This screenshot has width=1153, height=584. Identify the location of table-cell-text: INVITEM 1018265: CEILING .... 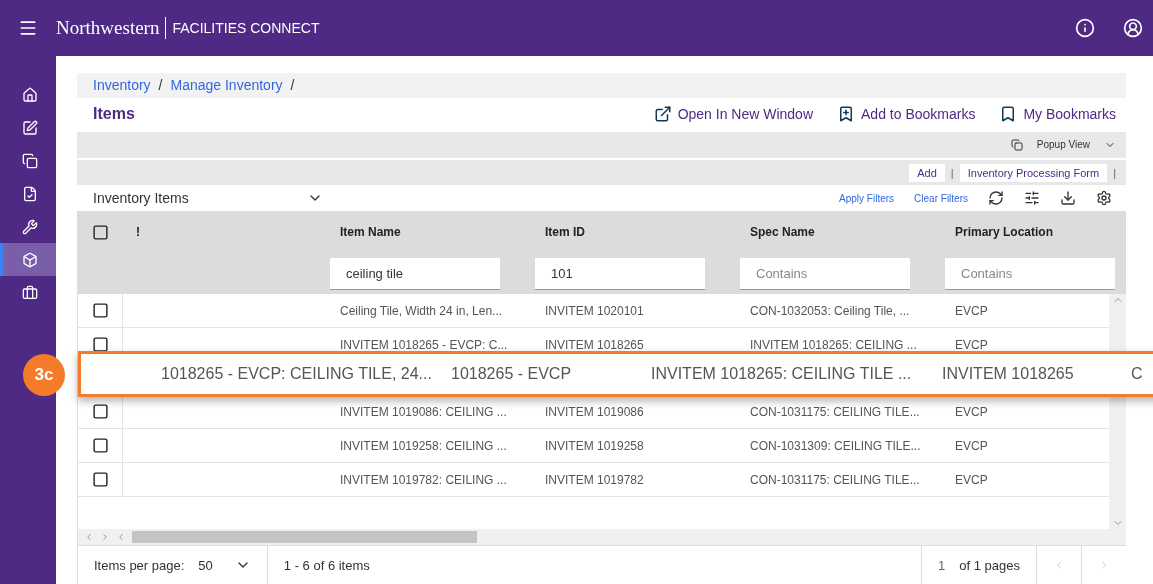
(833, 344).